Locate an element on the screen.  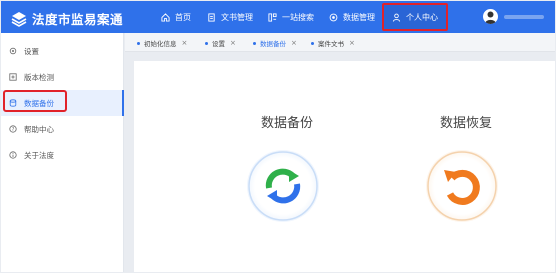
sidebar-item-version-check: 版本检测 is located at coordinates (62, 77).